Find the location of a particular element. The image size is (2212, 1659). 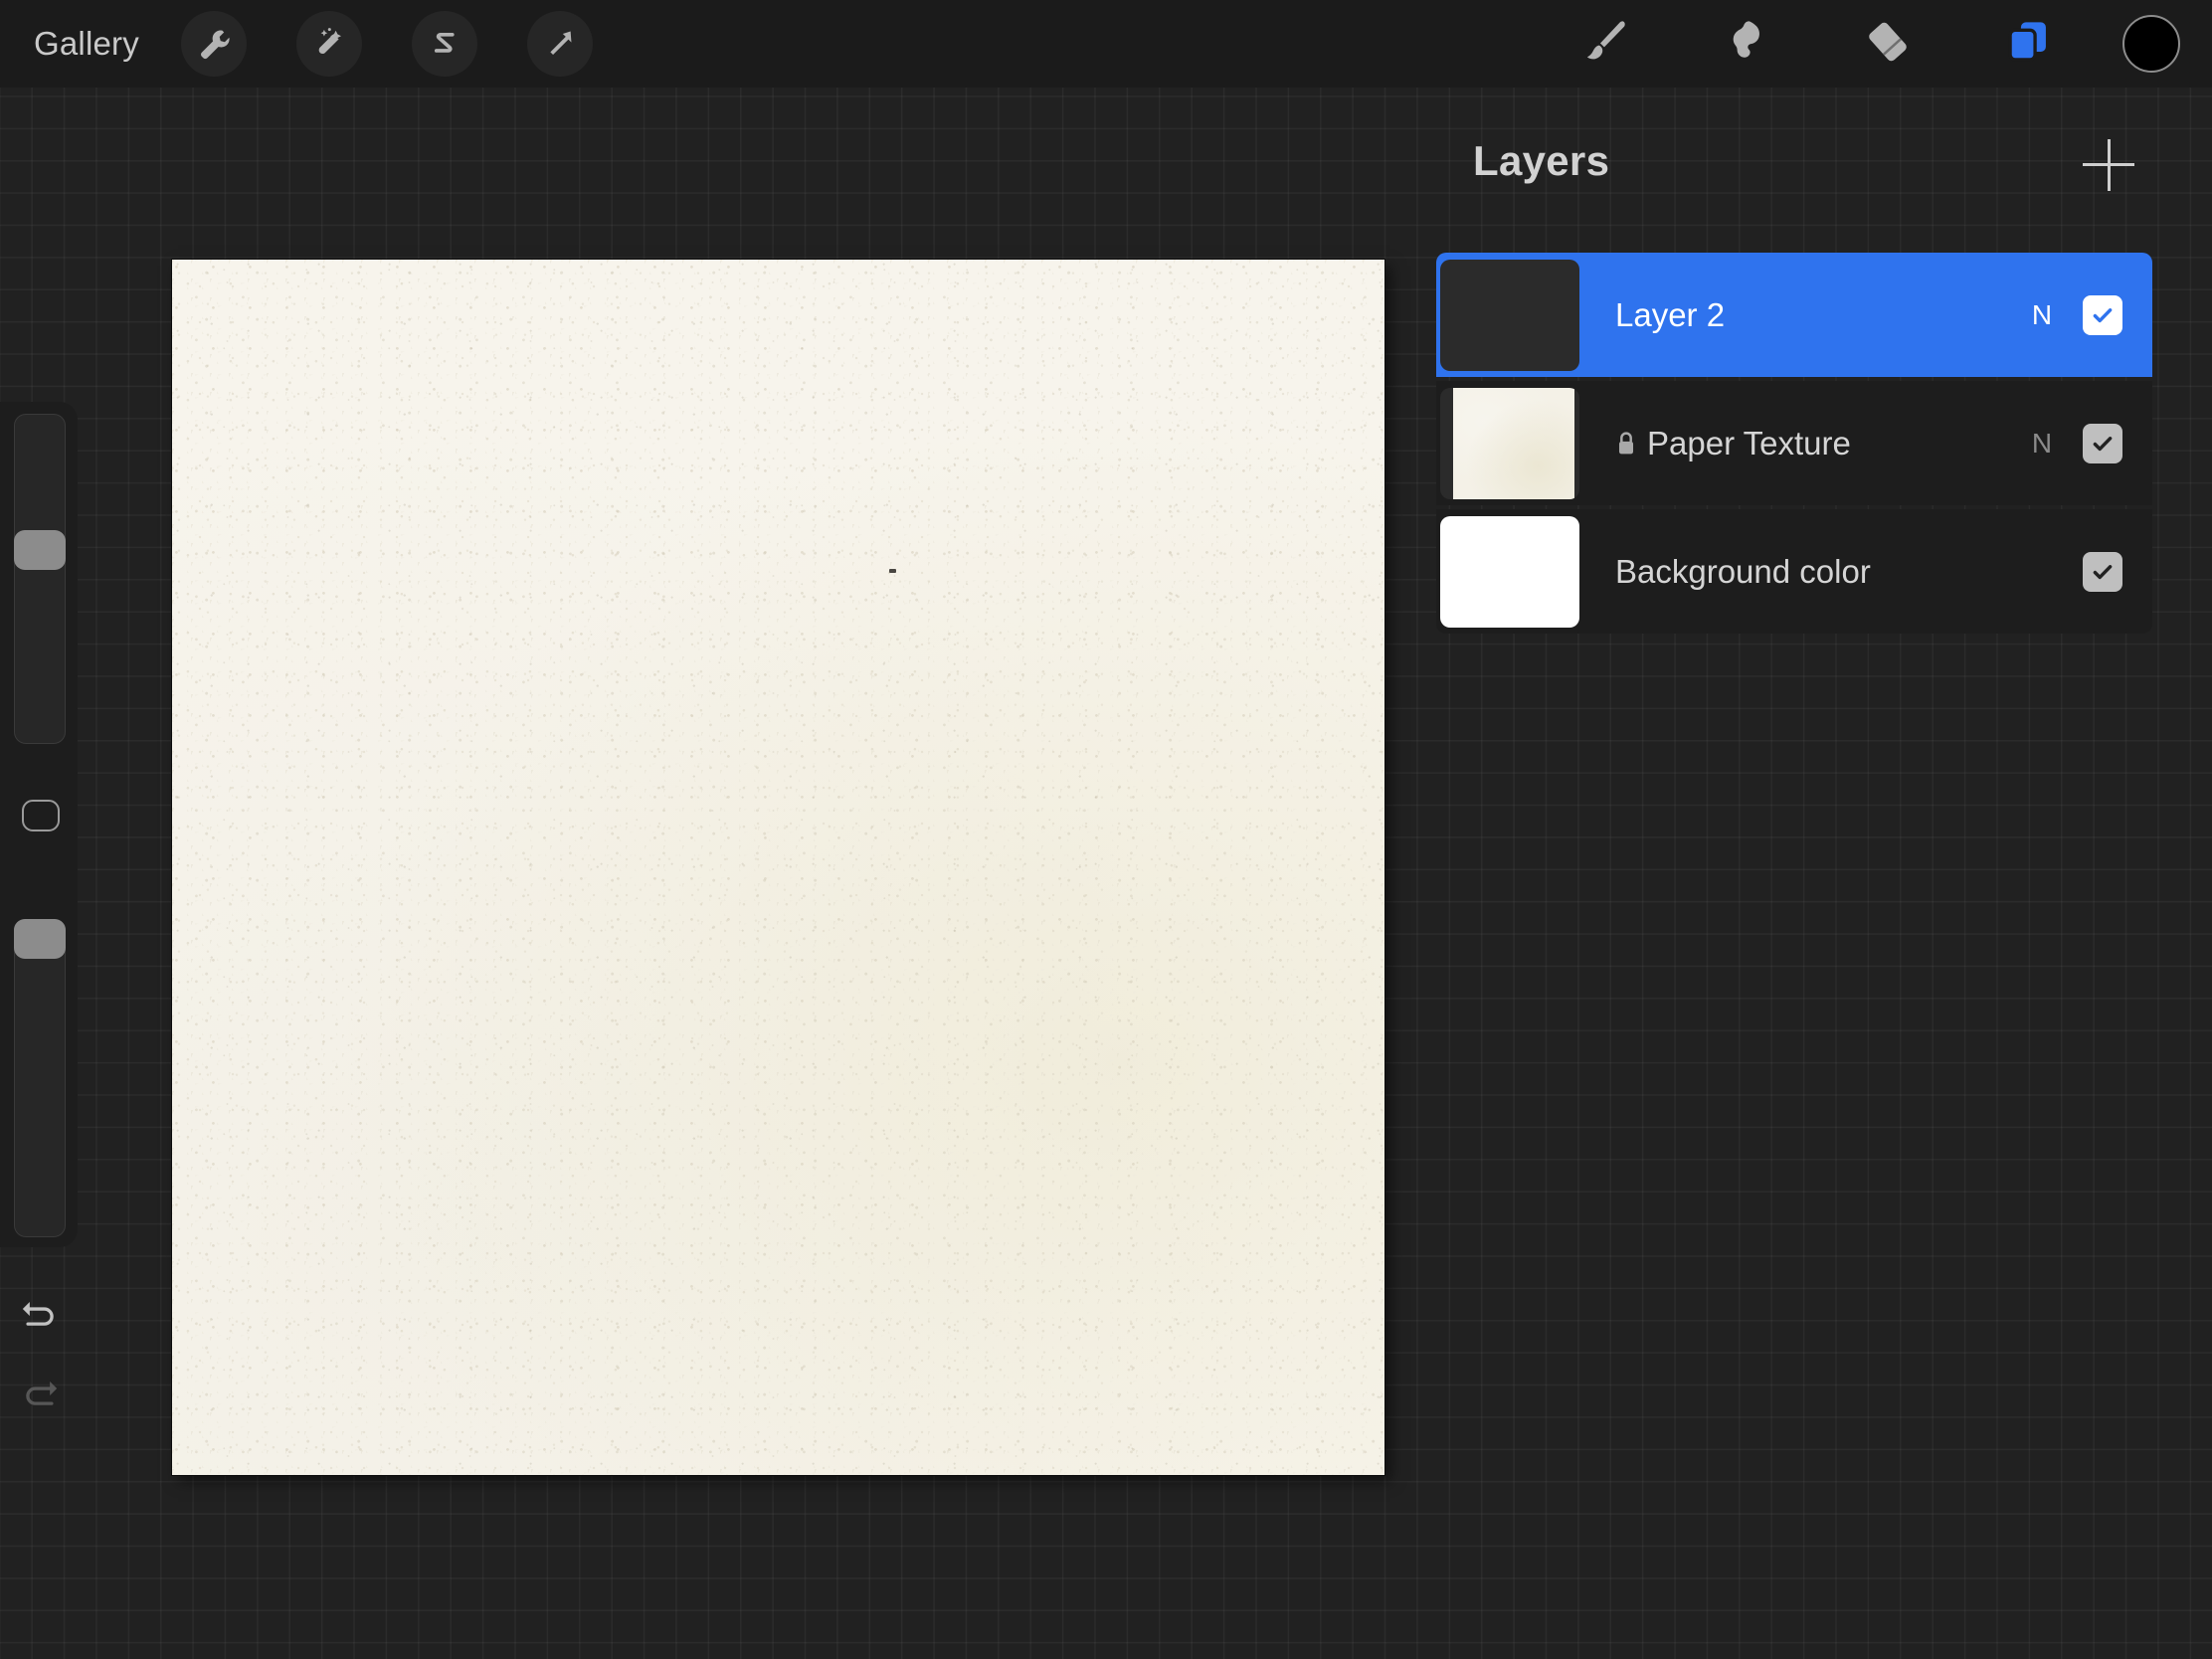

layer-row: Layer 2 N is located at coordinates (1794, 315).